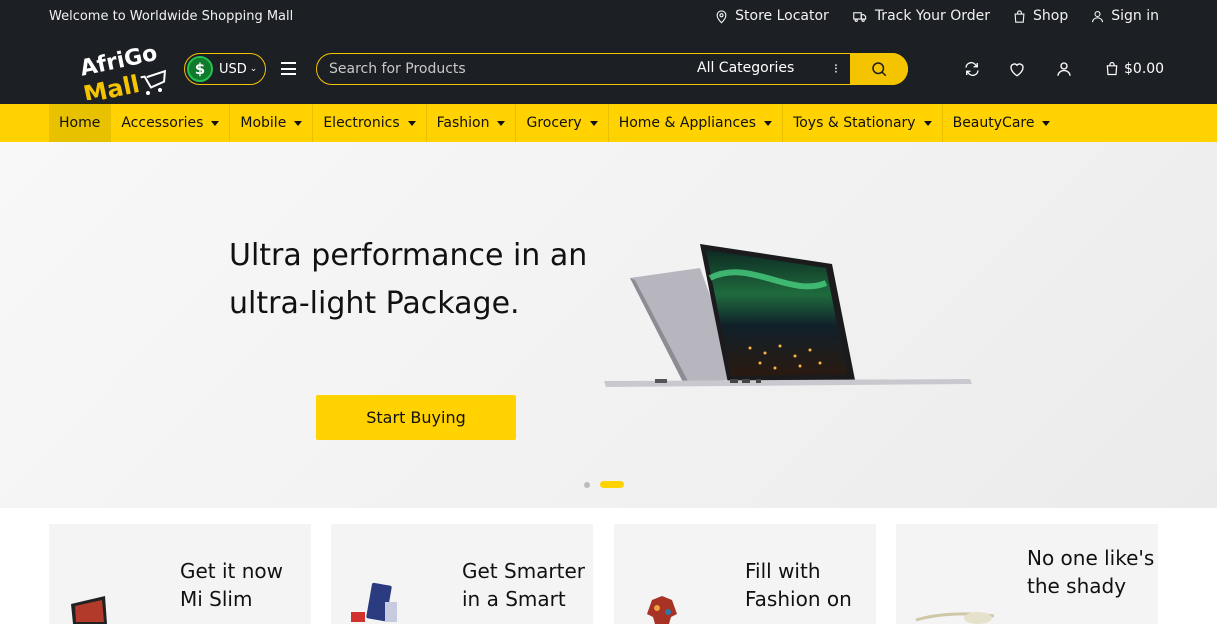 This screenshot has height=624, width=1217. Describe the element at coordinates (233, 69) in the screenshot. I see `currency-label: USD` at that location.